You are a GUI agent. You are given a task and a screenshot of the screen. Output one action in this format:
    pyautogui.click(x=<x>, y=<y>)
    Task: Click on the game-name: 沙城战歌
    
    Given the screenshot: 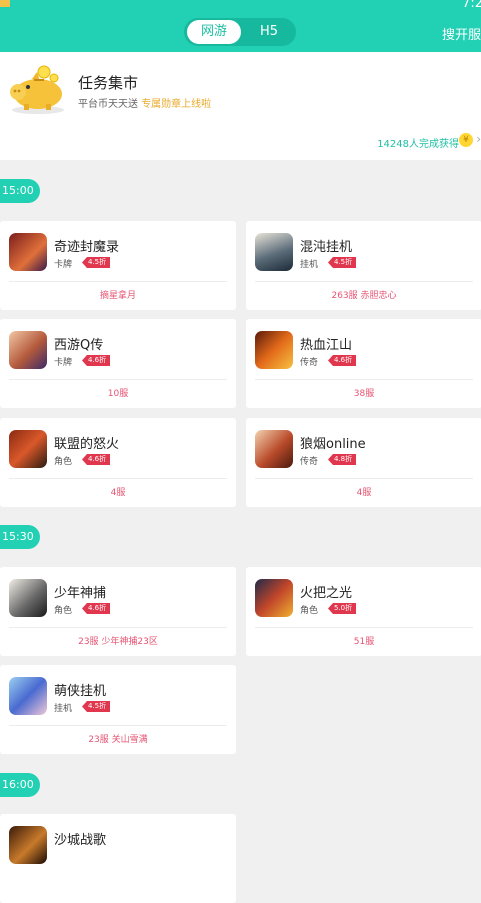 What is the action you would take?
    pyautogui.click(x=80, y=840)
    